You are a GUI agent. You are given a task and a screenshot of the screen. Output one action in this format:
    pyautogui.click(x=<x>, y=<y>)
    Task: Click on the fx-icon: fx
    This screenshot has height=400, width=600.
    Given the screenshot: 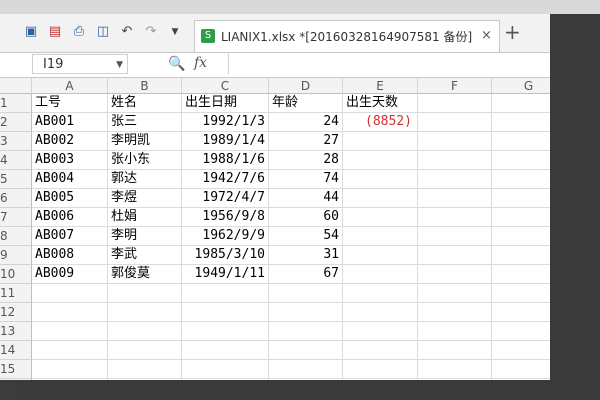 What is the action you would take?
    pyautogui.click(x=200, y=63)
    